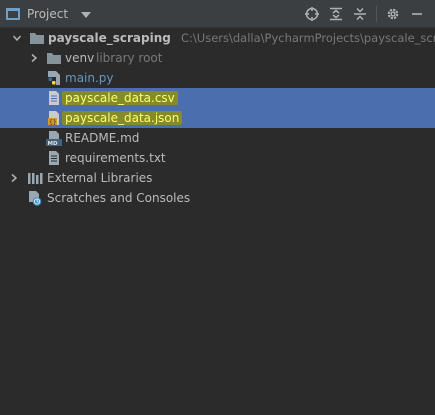 The width and height of the screenshot is (435, 415). What do you see at coordinates (119, 198) in the screenshot?
I see `scratches-consoles-label: Scratches and Consoles` at bounding box center [119, 198].